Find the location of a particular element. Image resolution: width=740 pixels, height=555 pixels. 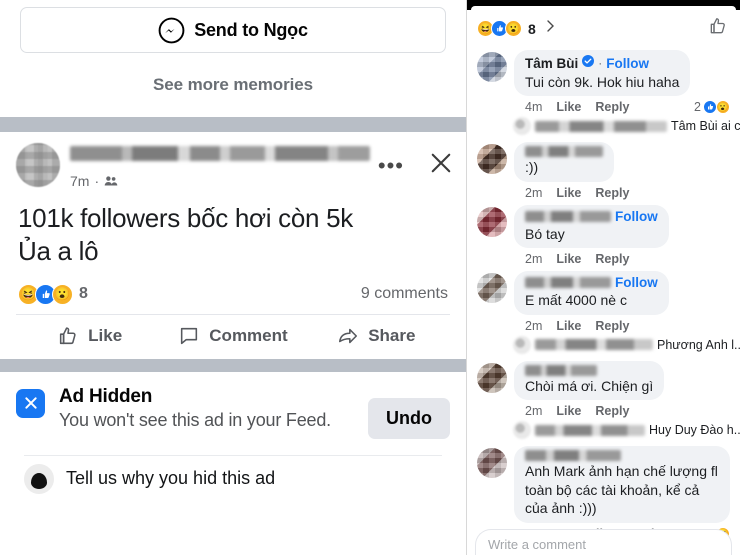

reaction-pills: 😆 😮 8 is located at coordinates (53, 294).